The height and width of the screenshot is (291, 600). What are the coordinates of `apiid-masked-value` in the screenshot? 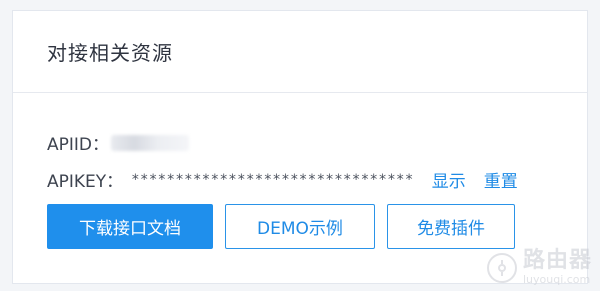 It's located at (150, 142).